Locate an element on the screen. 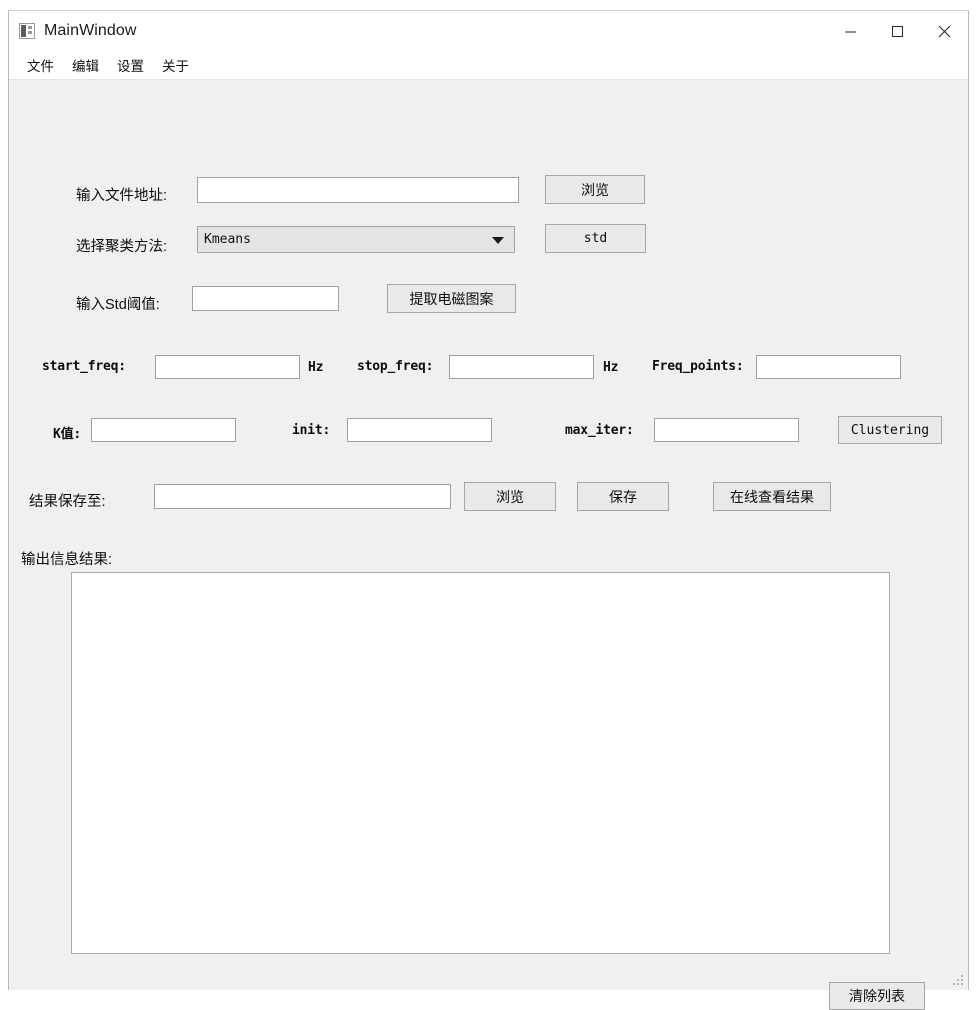  start-freq-label: start_freq: is located at coordinates (84, 366).